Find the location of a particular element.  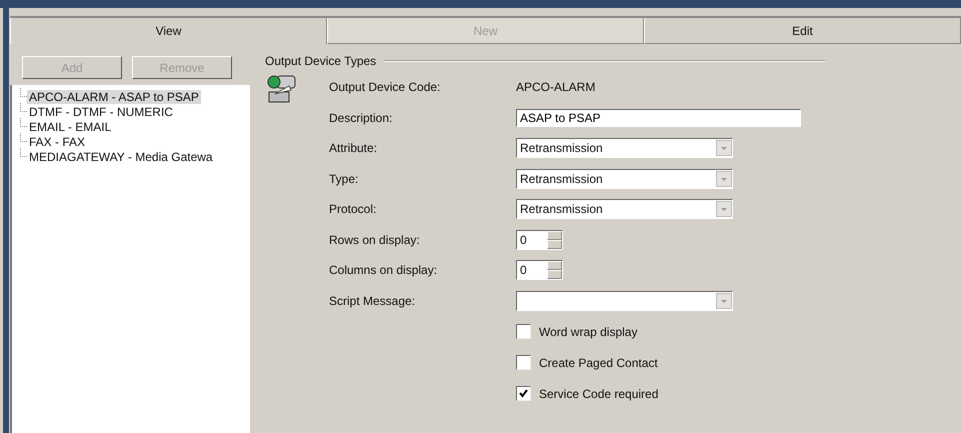

tree-item: FAX - FAX is located at coordinates (57, 141).